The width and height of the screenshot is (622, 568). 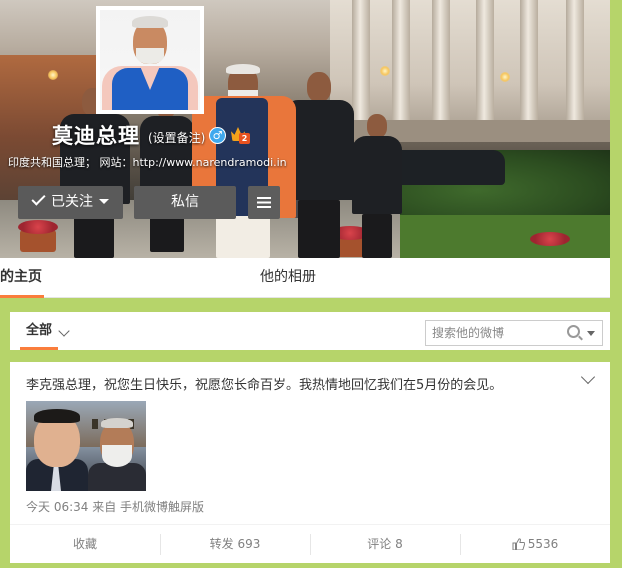 I want to click on vip-level-badge: 2, so click(x=244, y=138).